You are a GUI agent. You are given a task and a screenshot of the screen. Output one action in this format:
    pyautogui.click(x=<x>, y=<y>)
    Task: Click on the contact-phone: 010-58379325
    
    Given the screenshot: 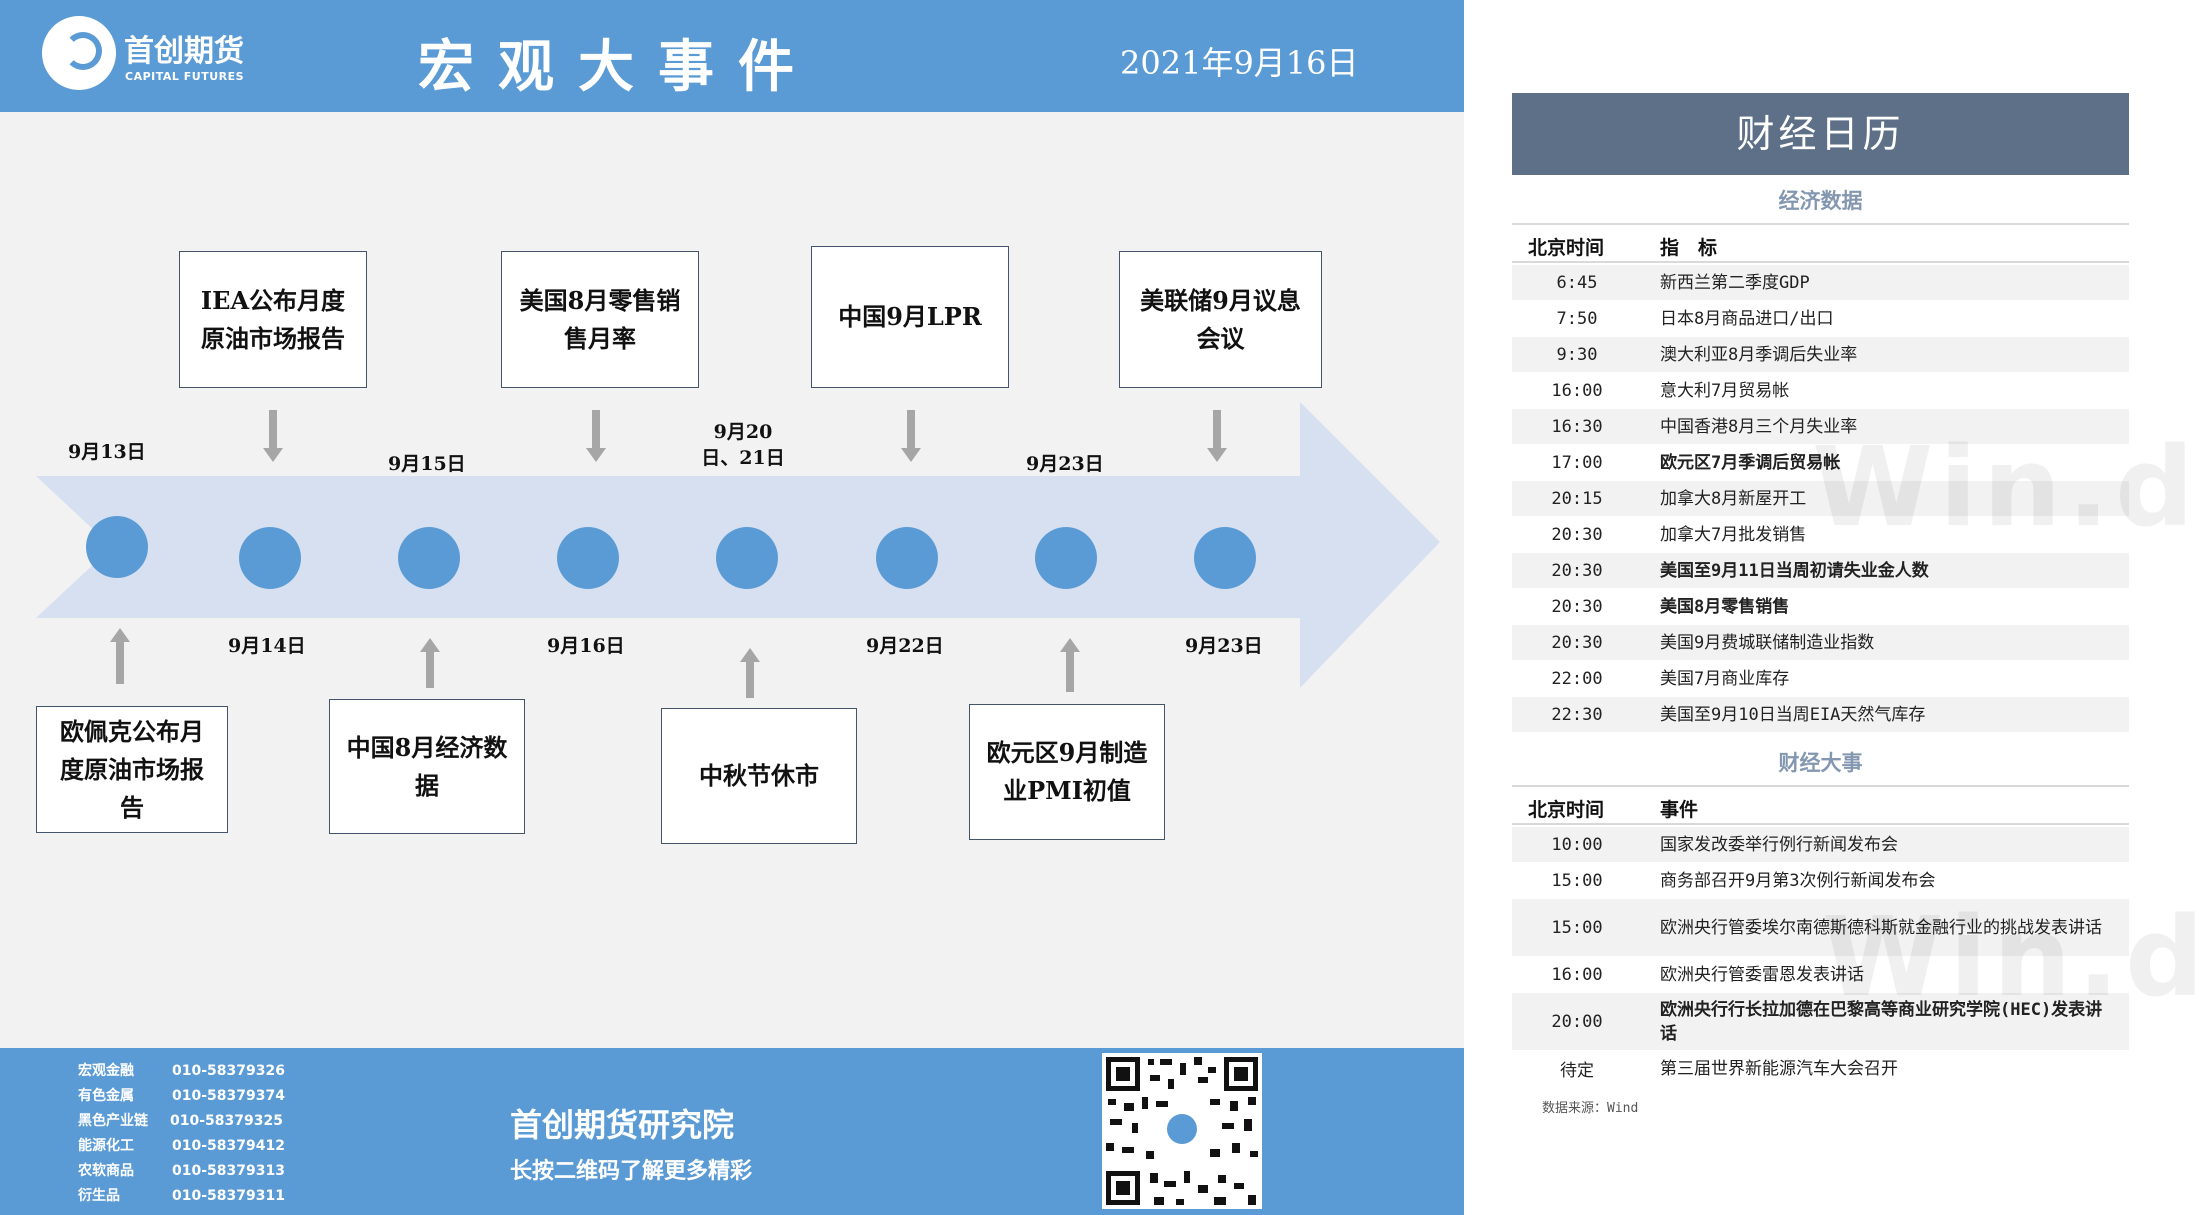 What is the action you would take?
    pyautogui.click(x=226, y=1121)
    